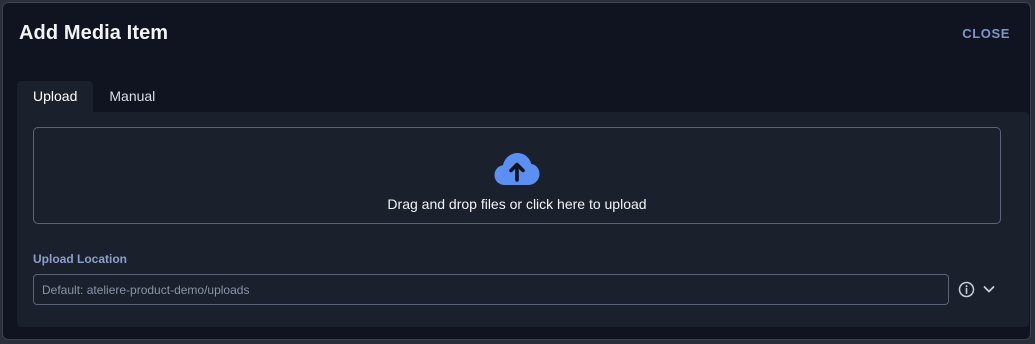  Describe the element at coordinates (989, 289) in the screenshot. I see `chevron-down-icon` at that location.